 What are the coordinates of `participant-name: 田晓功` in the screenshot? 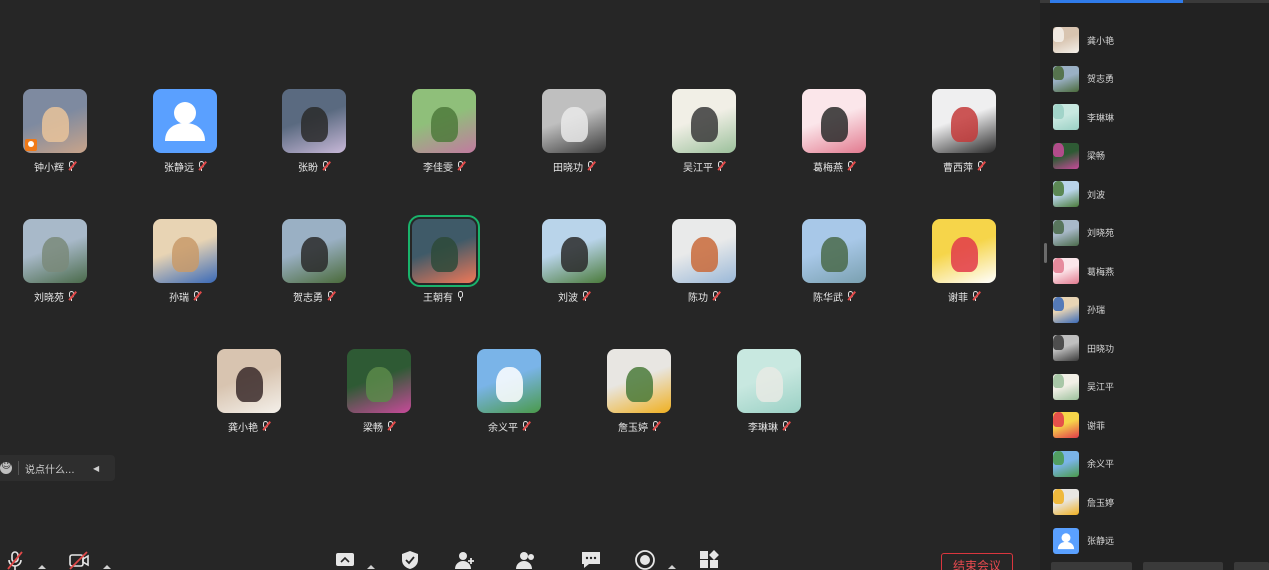 It's located at (568, 168).